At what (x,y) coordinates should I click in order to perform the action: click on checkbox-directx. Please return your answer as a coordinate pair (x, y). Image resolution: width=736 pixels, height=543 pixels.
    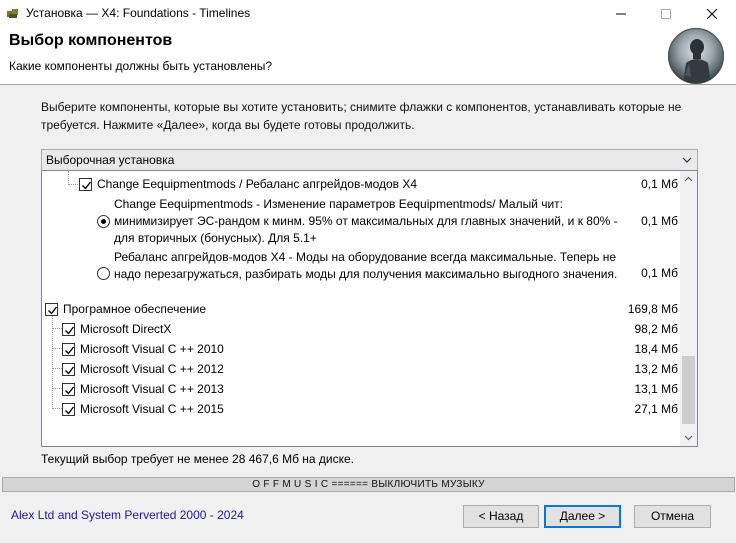
    Looking at the image, I should click on (68, 329).